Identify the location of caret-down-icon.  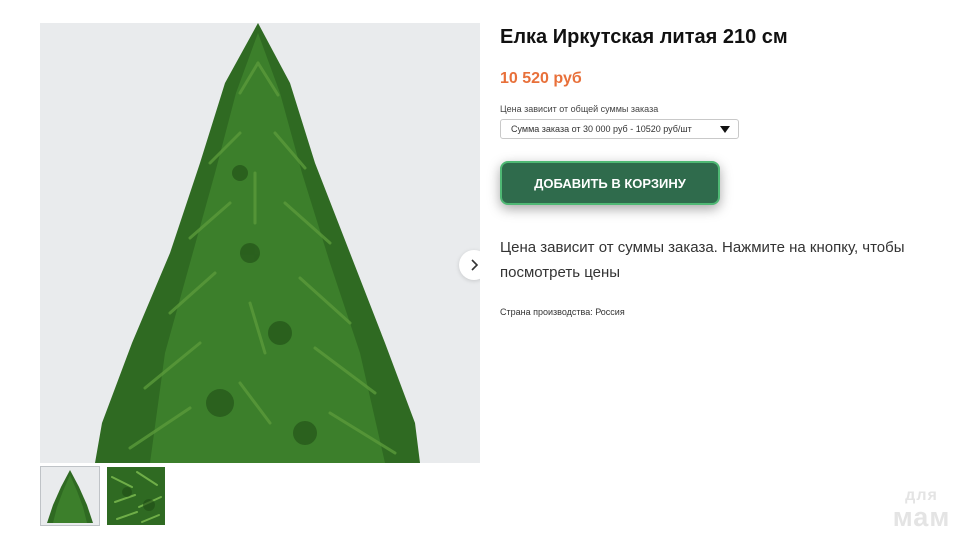
(725, 129).